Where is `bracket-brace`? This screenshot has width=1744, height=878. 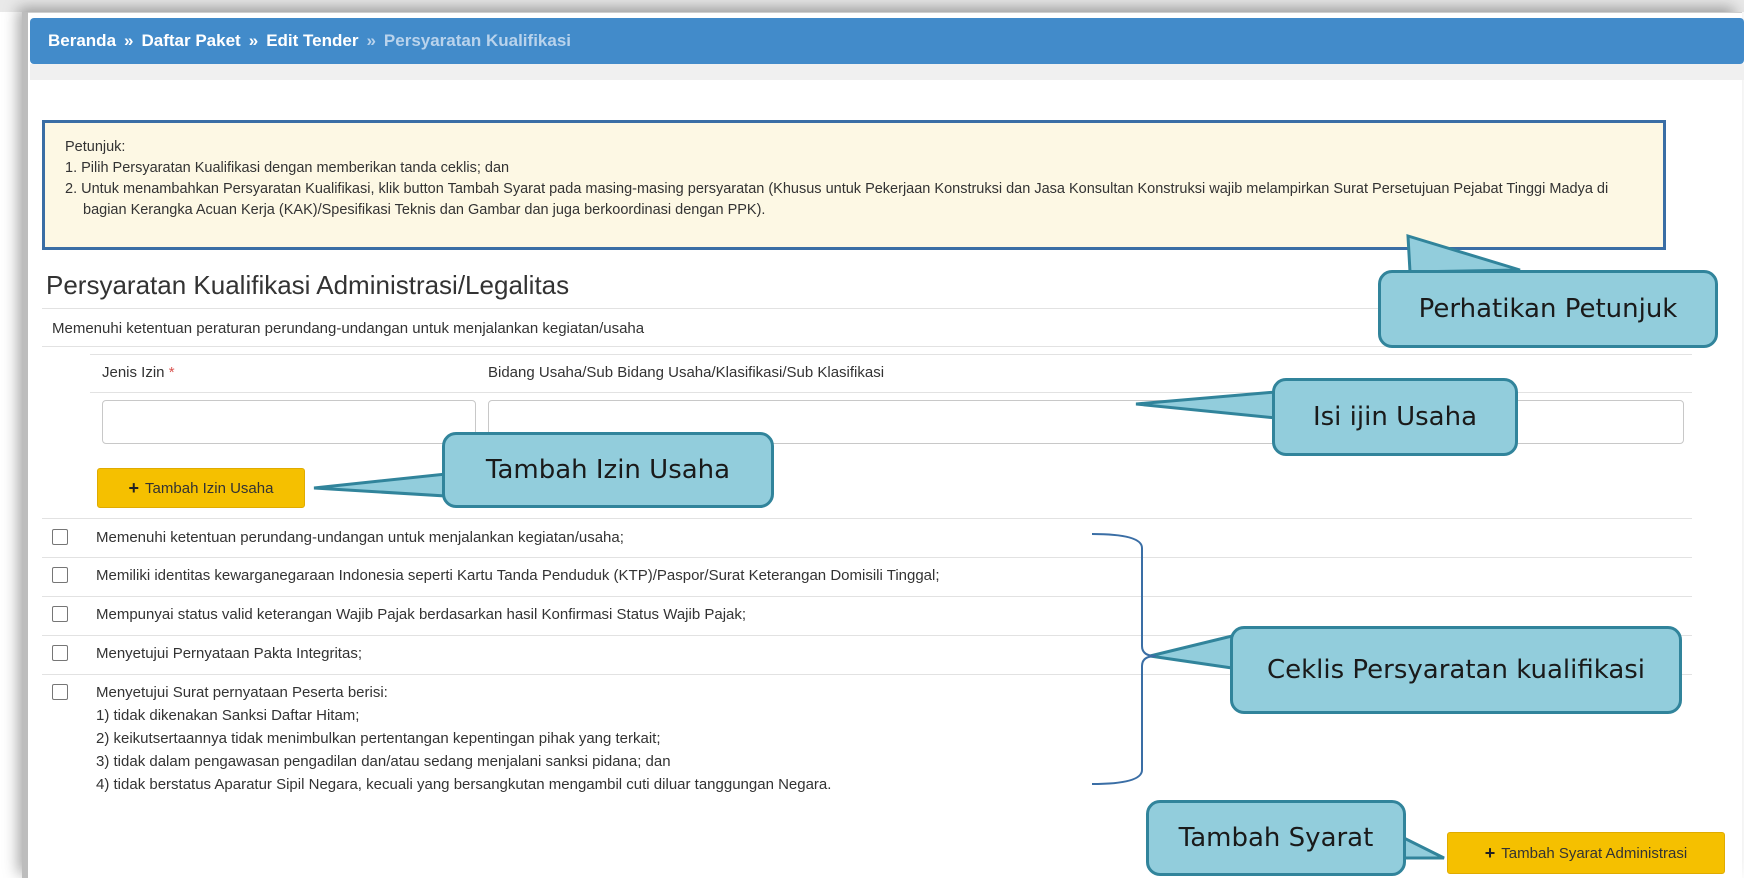
bracket-brace is located at coordinates (1124, 659).